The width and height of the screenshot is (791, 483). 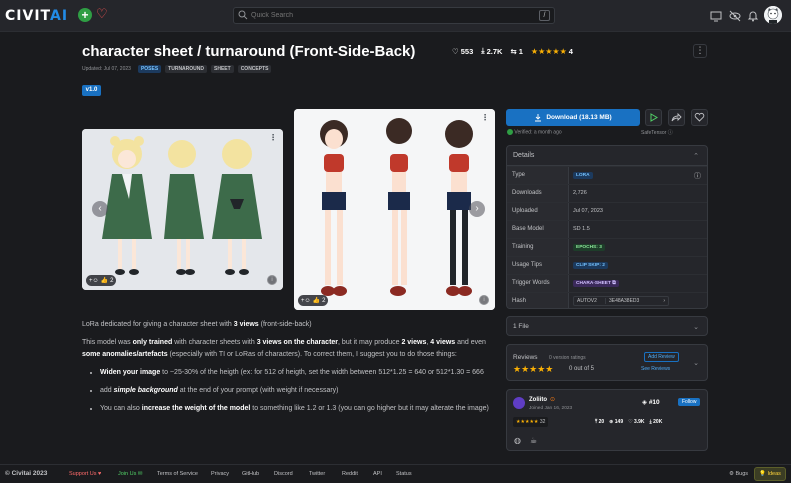 What do you see at coordinates (85, 474) in the screenshot?
I see `footer-support-link: Support Us ♥` at bounding box center [85, 474].